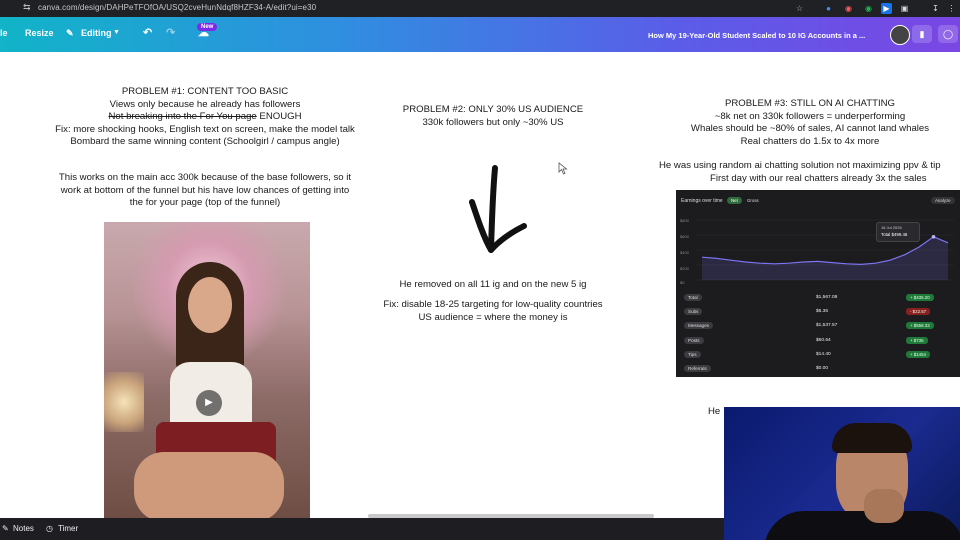  I want to click on download-icon: ↧, so click(935, 8).